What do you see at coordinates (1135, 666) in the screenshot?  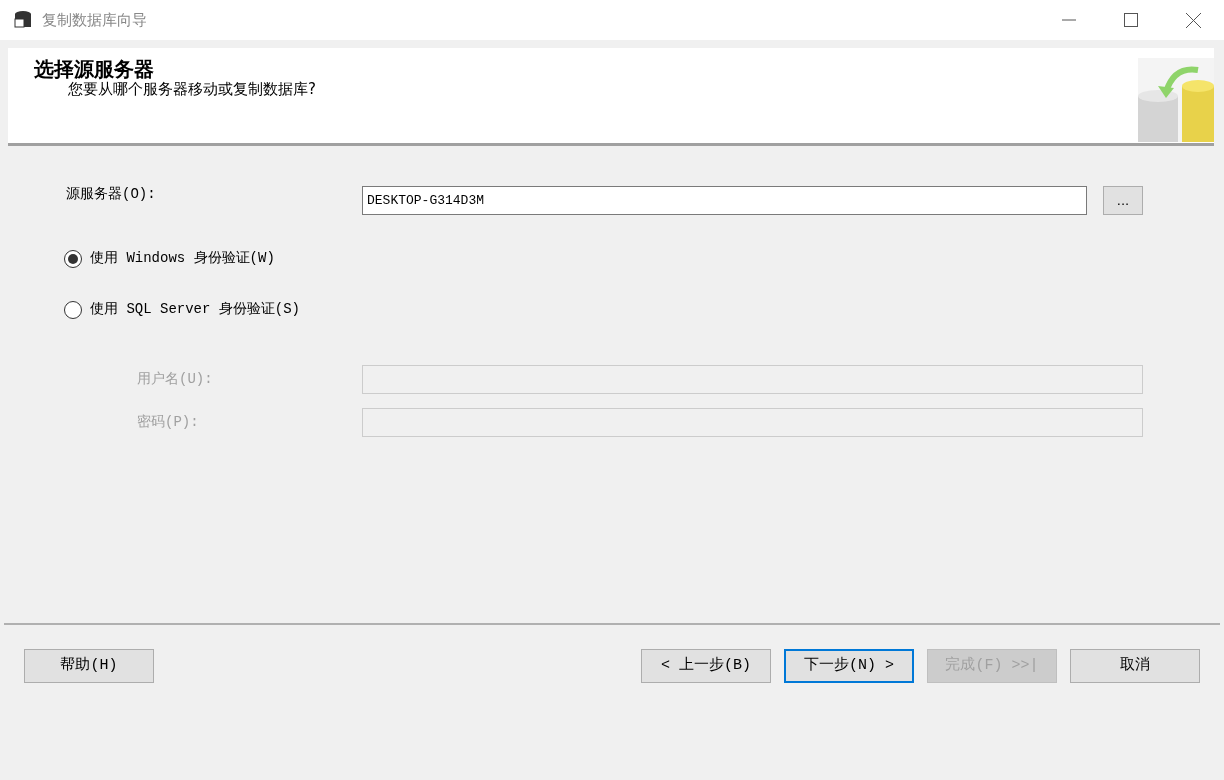 I see `dialog-button: 取消` at bounding box center [1135, 666].